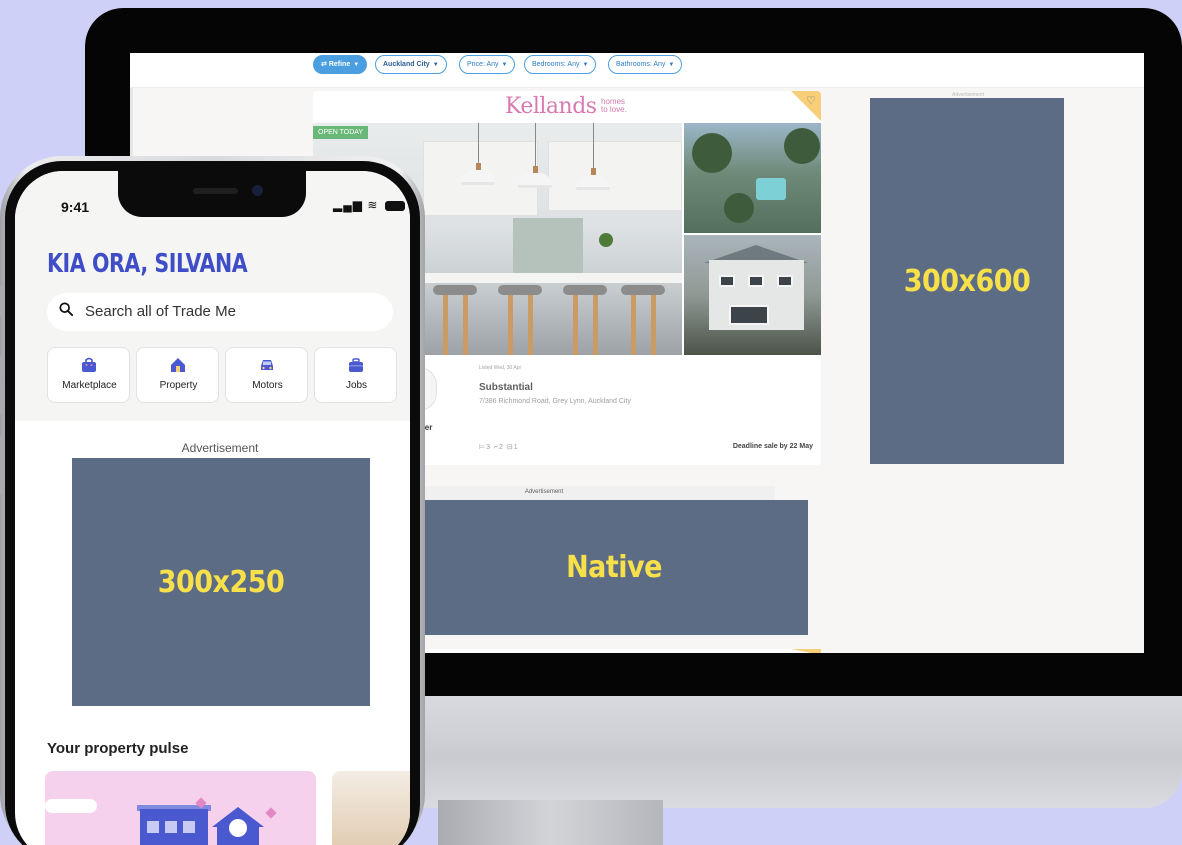 The image size is (1182, 845). What do you see at coordinates (771, 189) in the screenshot?
I see `pool` at bounding box center [771, 189].